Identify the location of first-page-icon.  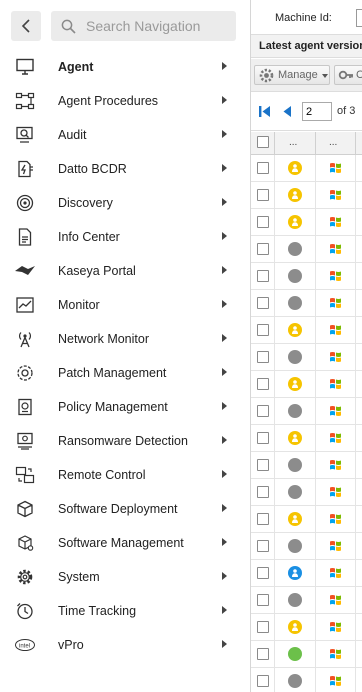
(265, 111).